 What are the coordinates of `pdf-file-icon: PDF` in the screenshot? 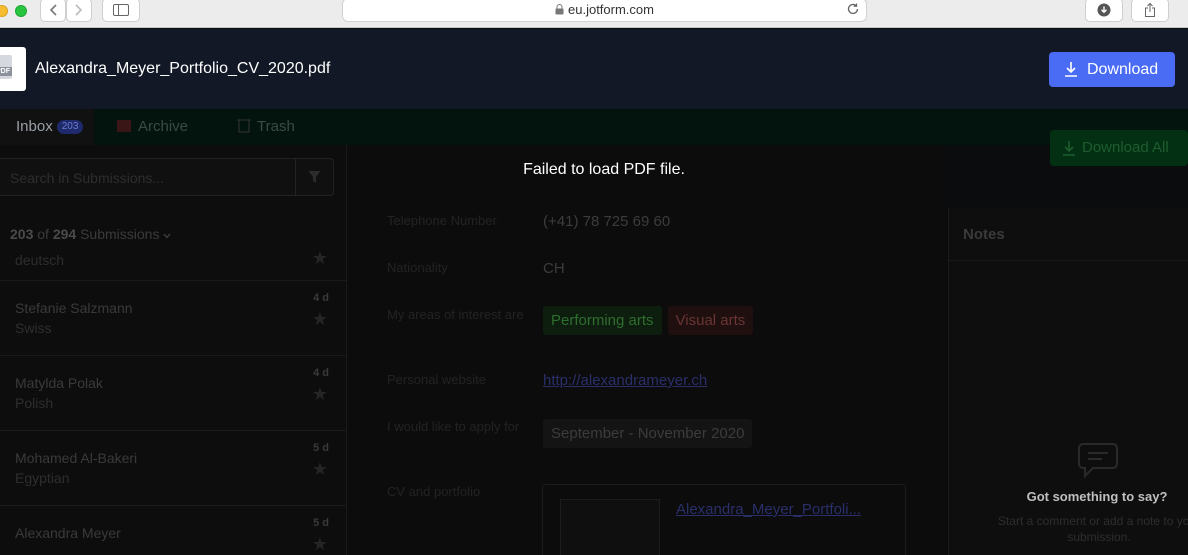 It's located at (13, 69).